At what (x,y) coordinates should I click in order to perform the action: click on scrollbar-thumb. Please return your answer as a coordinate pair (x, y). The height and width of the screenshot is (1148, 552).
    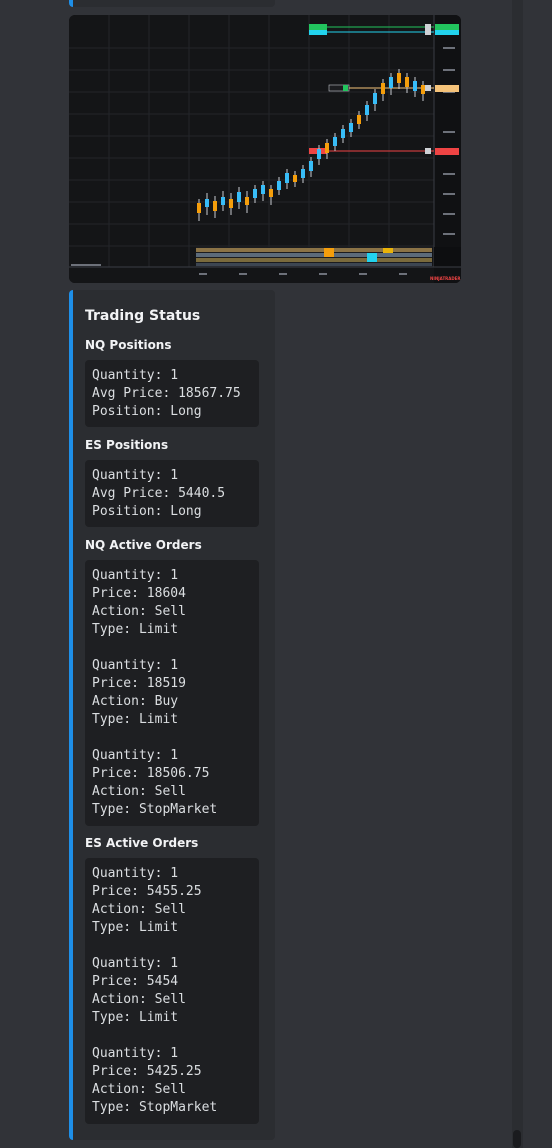
    Looking at the image, I should click on (517, 1139).